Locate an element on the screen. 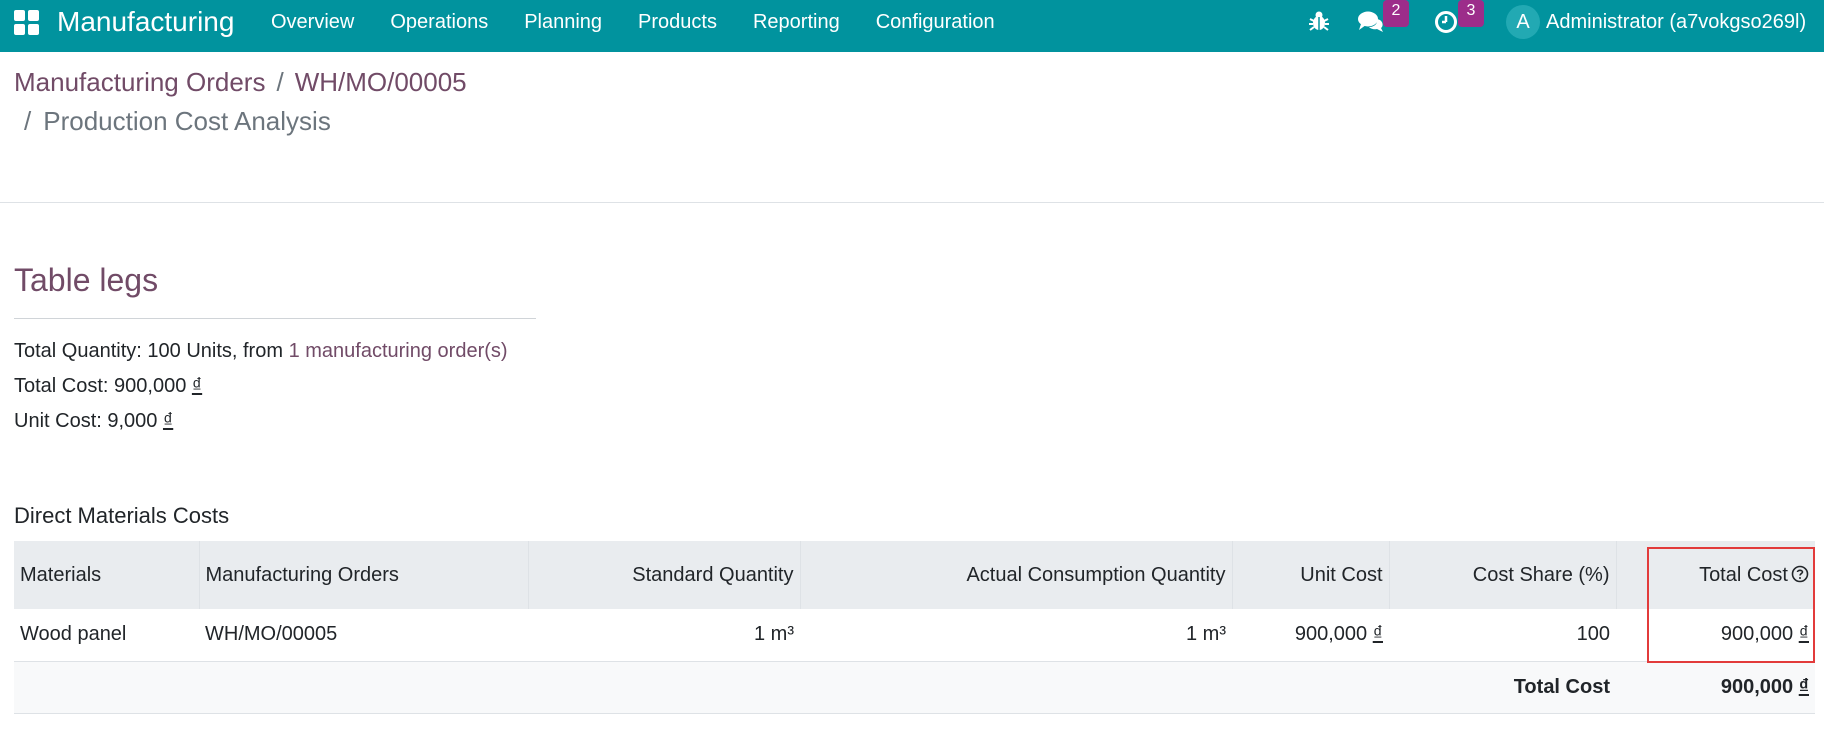  user-avatar: A is located at coordinates (1523, 22).